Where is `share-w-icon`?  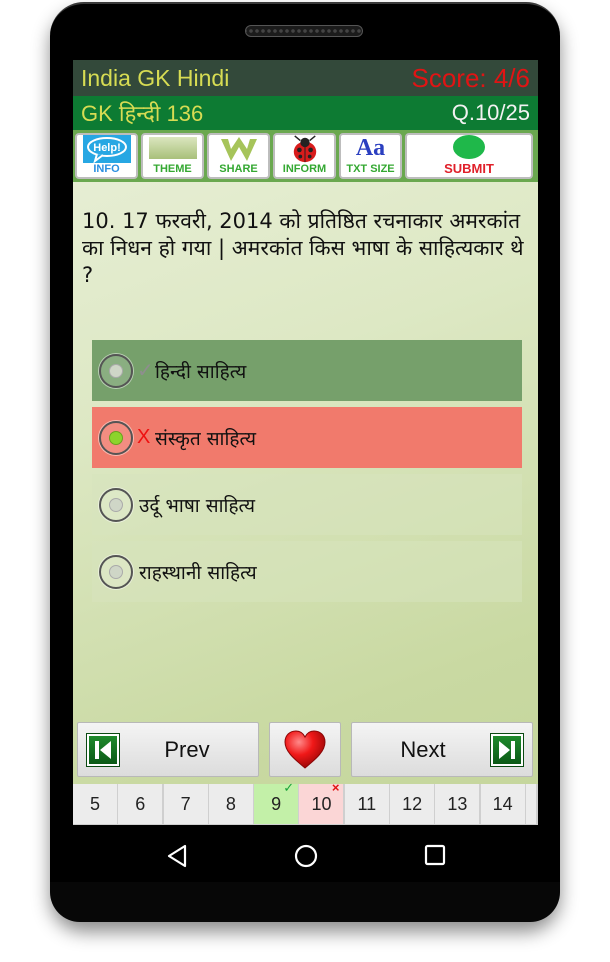 share-w-icon is located at coordinates (238, 149).